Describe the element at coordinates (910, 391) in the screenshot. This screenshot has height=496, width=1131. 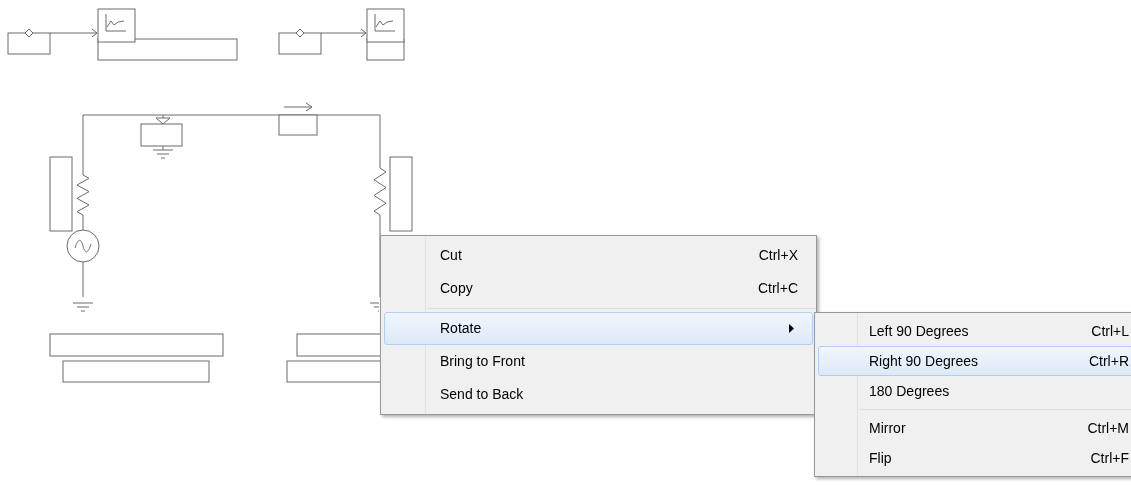
I see `menu-item-label: 180 Degrees` at that location.